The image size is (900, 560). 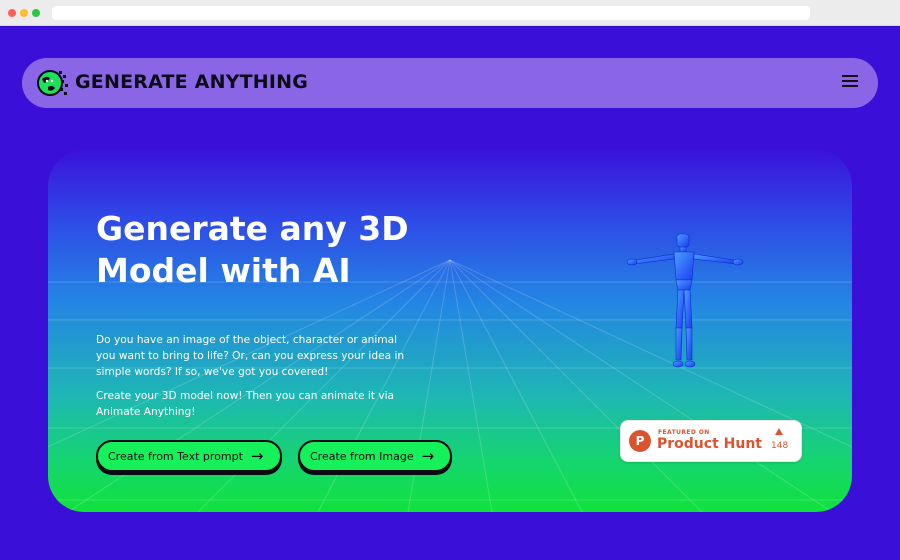 What do you see at coordinates (53, 83) in the screenshot?
I see `globe-logo-icon` at bounding box center [53, 83].